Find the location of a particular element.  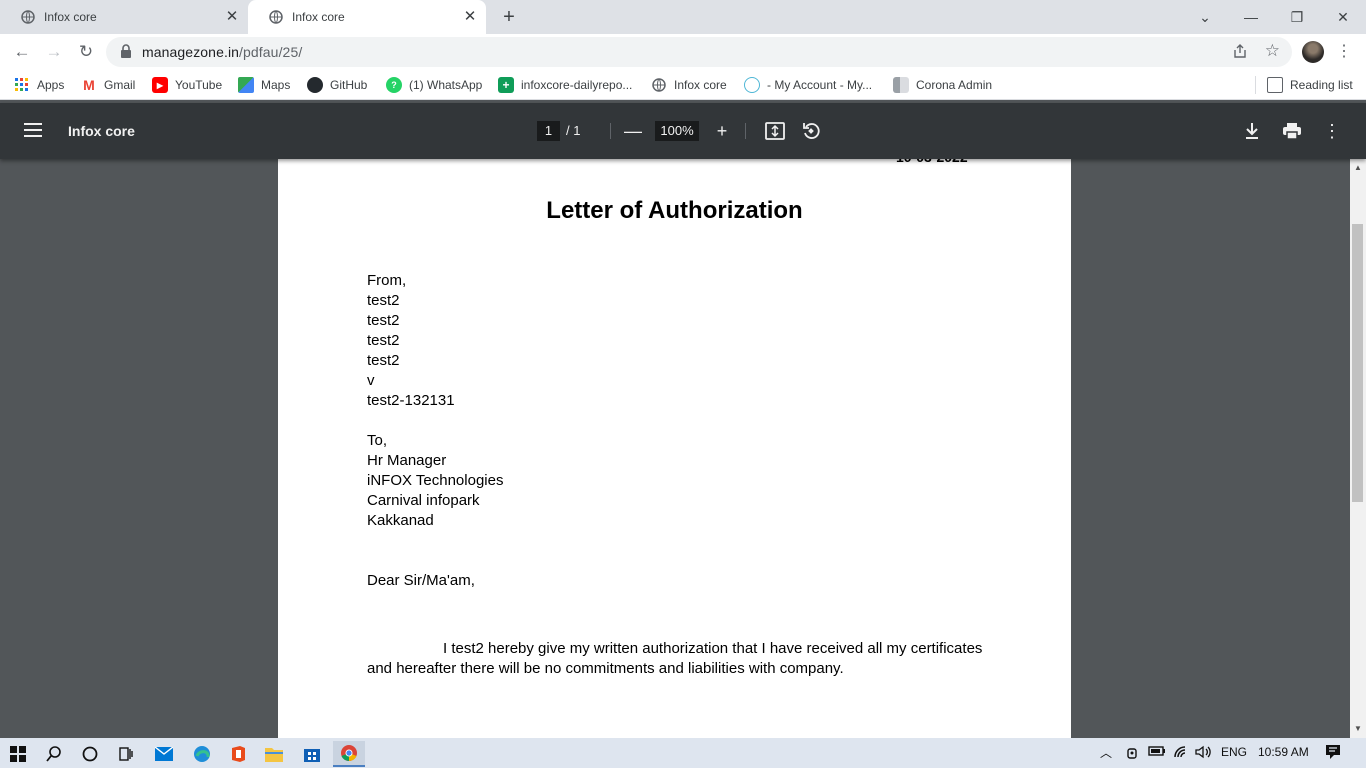

vertical-scrollbar: ▲ ▼ is located at coordinates (1358, 448).